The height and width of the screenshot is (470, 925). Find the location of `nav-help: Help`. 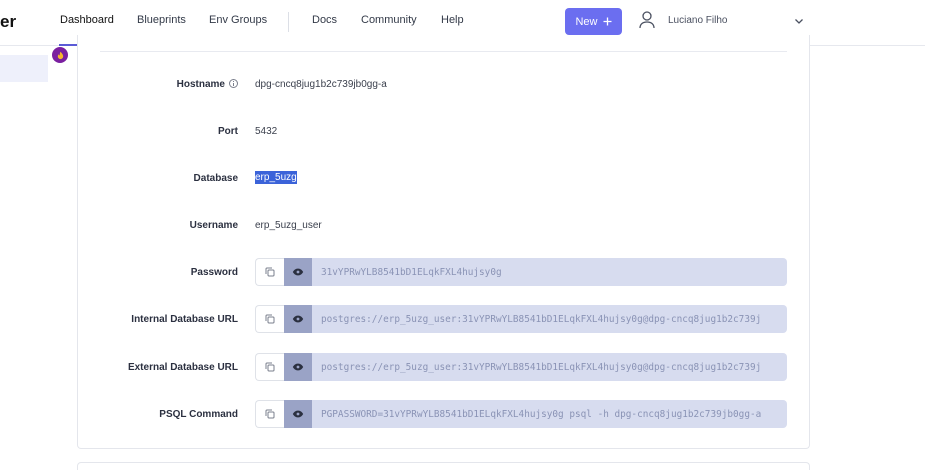

nav-help: Help is located at coordinates (452, 20).